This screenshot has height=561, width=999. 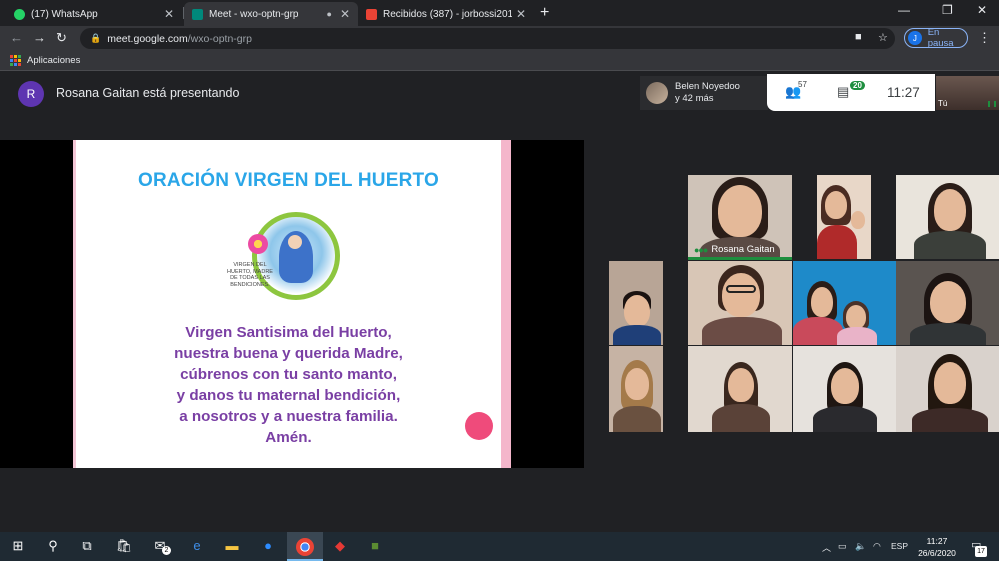 What do you see at coordinates (96, 38) in the screenshot?
I see `lock-icon: 🔒` at bounding box center [96, 38].